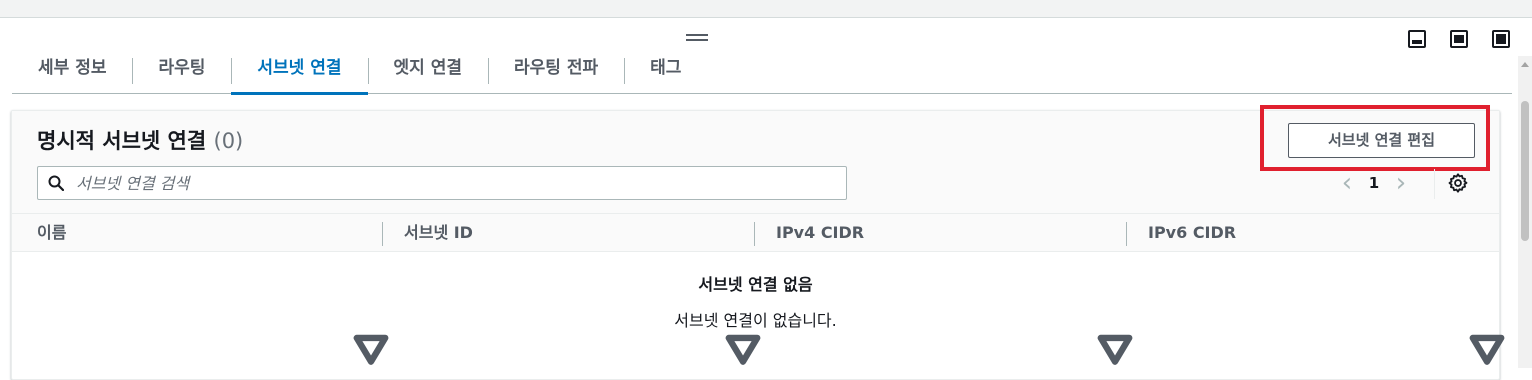 Image resolution: width=1532 pixels, height=380 pixels. Describe the element at coordinates (299, 72) in the screenshot. I see `tab-subnet-associations: 서브넷 연결` at that location.